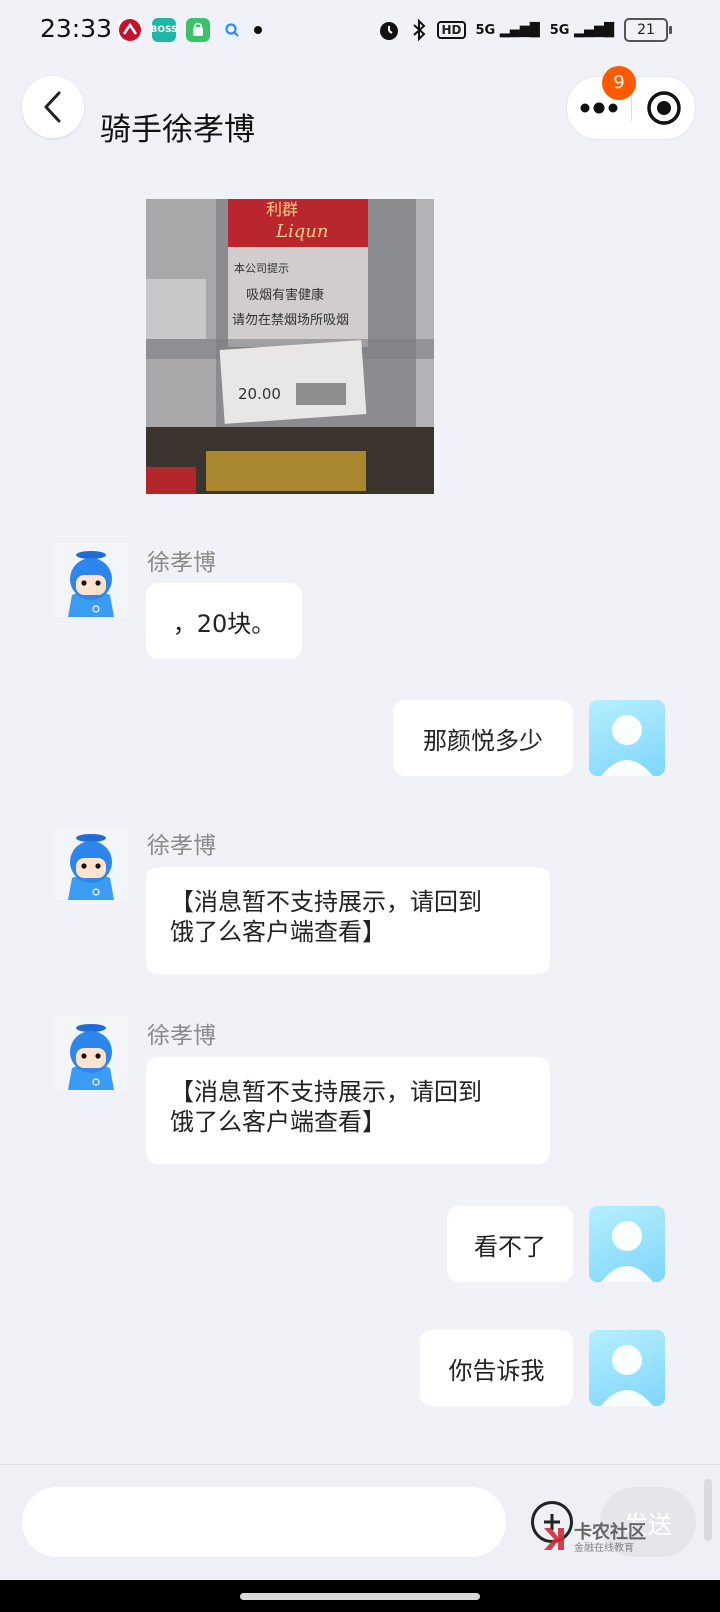 The image size is (720, 1612). I want to click on message-text: ，20块。, so click(224, 623).